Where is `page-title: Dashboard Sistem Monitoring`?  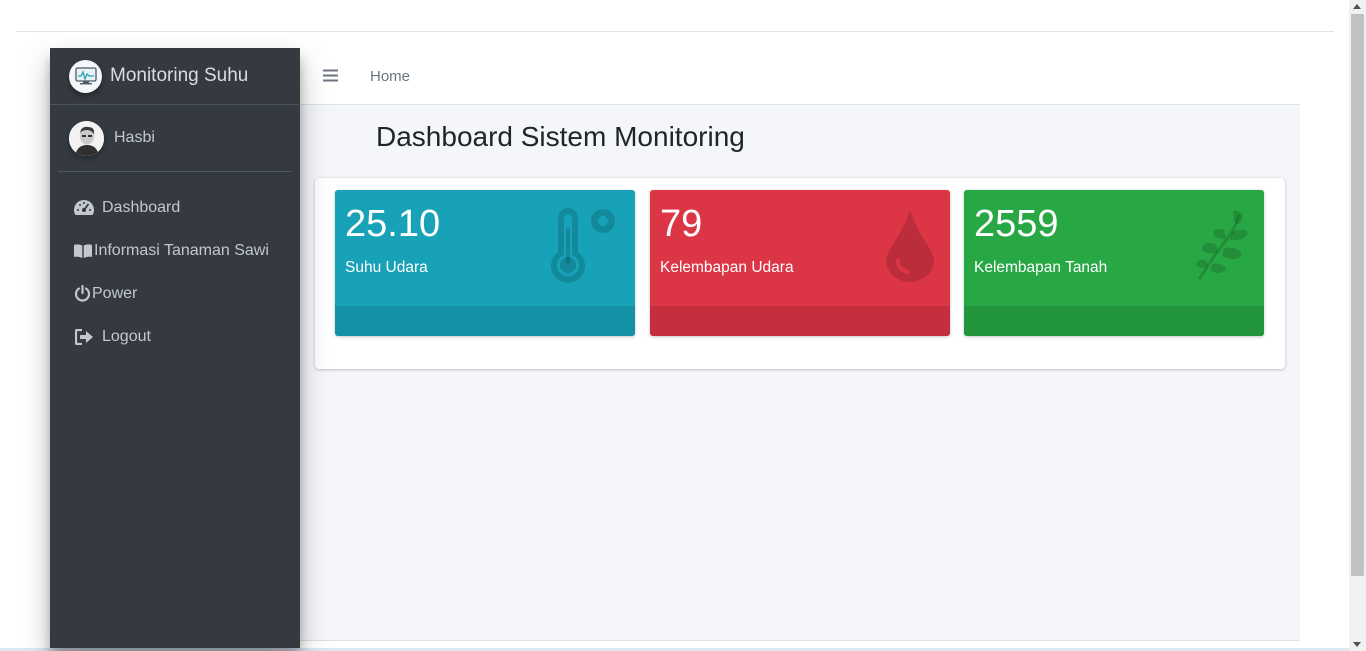
page-title: Dashboard Sistem Monitoring is located at coordinates (560, 136).